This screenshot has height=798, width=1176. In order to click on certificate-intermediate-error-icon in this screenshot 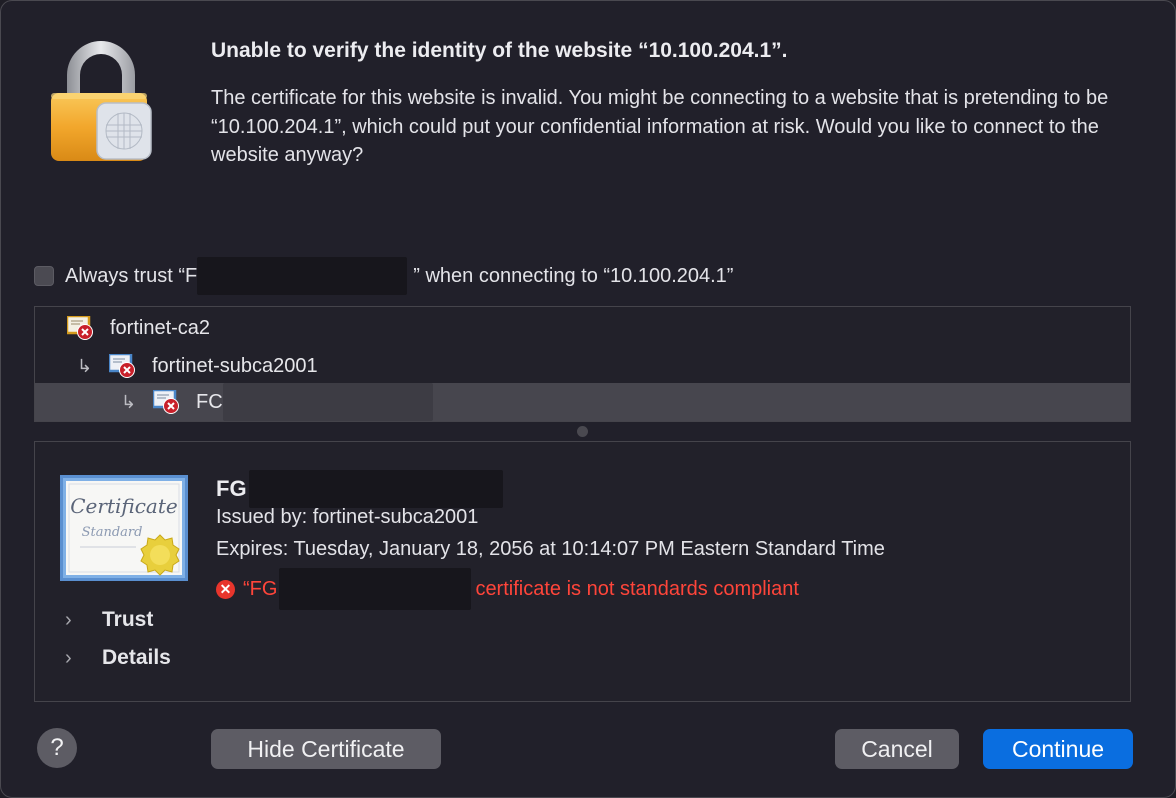, I will do `click(122, 366)`.